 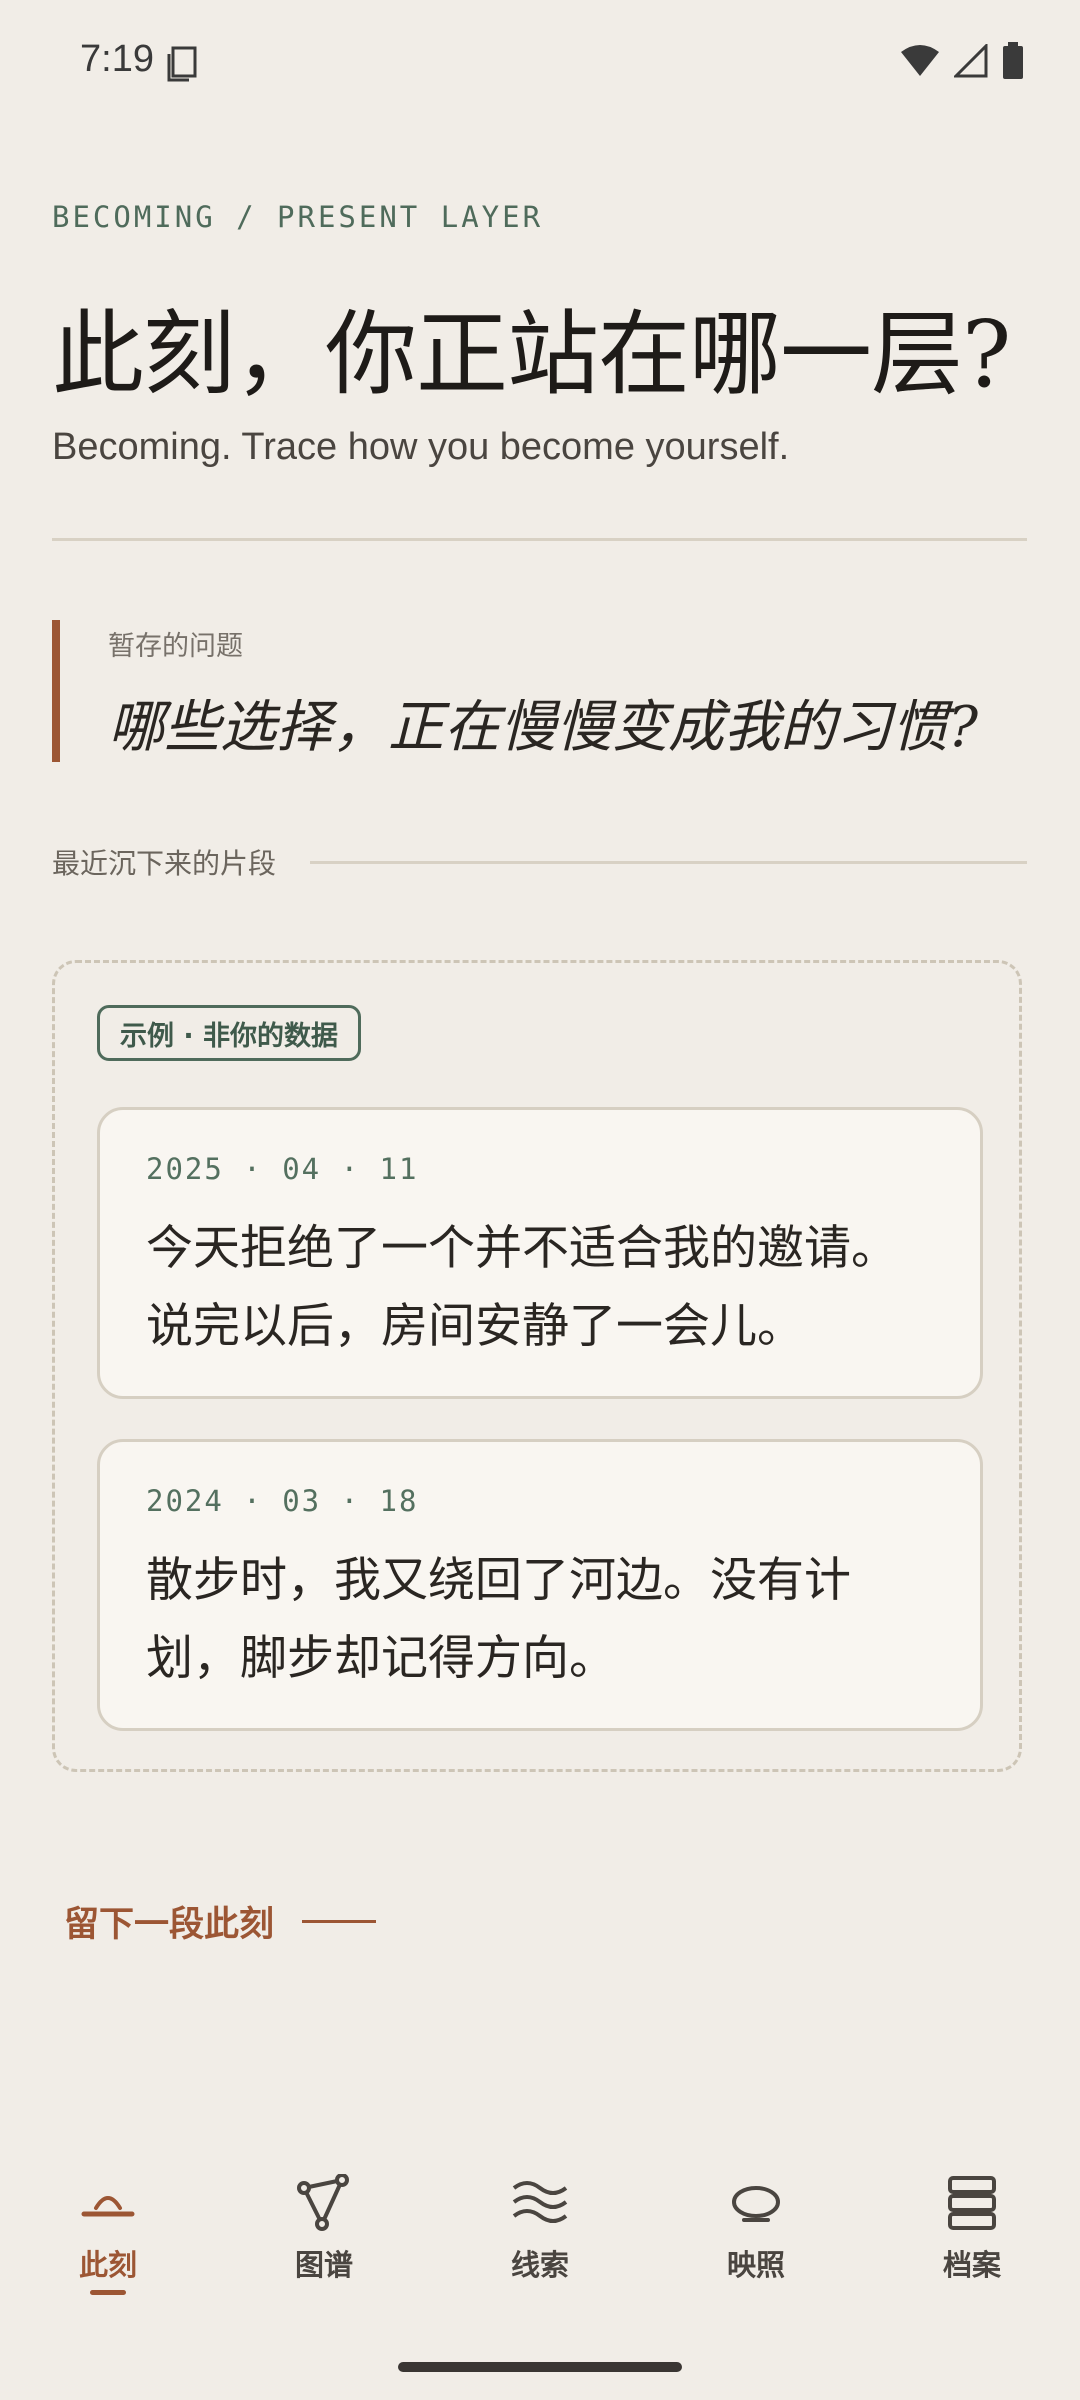 I want to click on recent-section-label: 最近沉下来的片段, so click(x=164, y=863).